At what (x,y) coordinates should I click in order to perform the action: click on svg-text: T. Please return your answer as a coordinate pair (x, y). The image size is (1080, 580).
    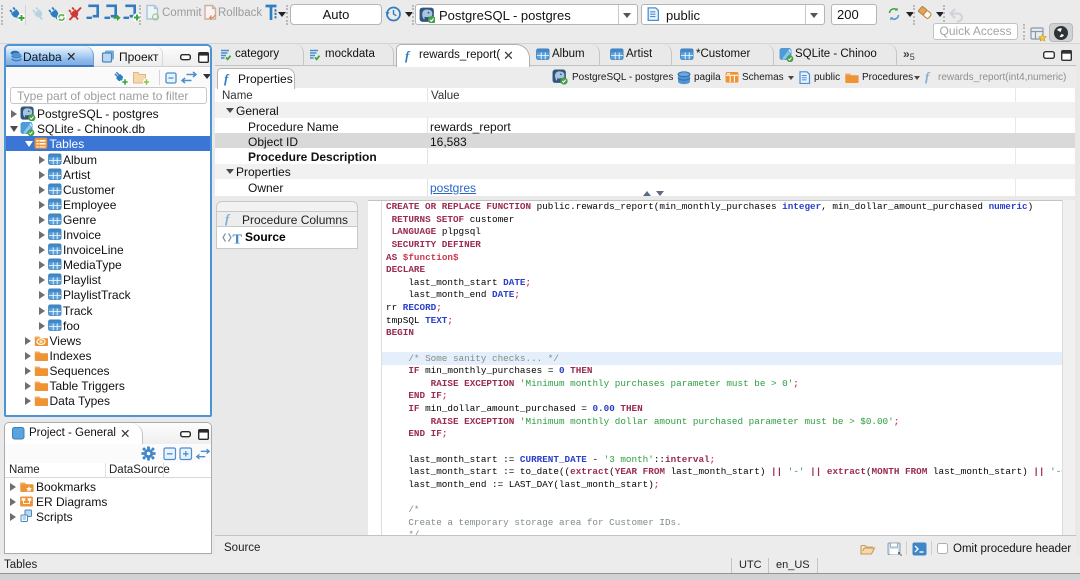
    Looking at the image, I should click on (238, 239).